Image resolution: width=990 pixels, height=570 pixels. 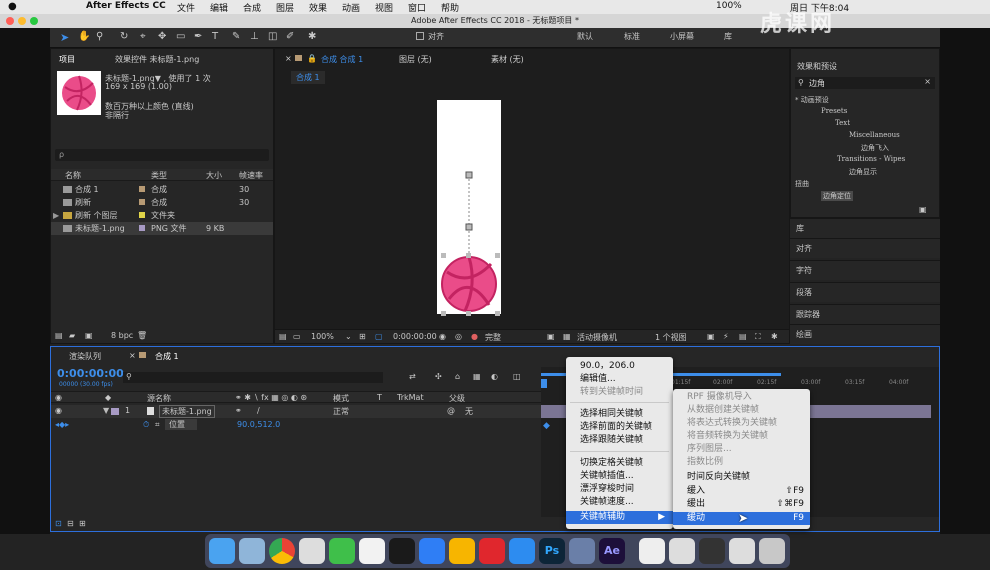 I want to click on render-time-icon: ⊞, so click(x=82, y=523).